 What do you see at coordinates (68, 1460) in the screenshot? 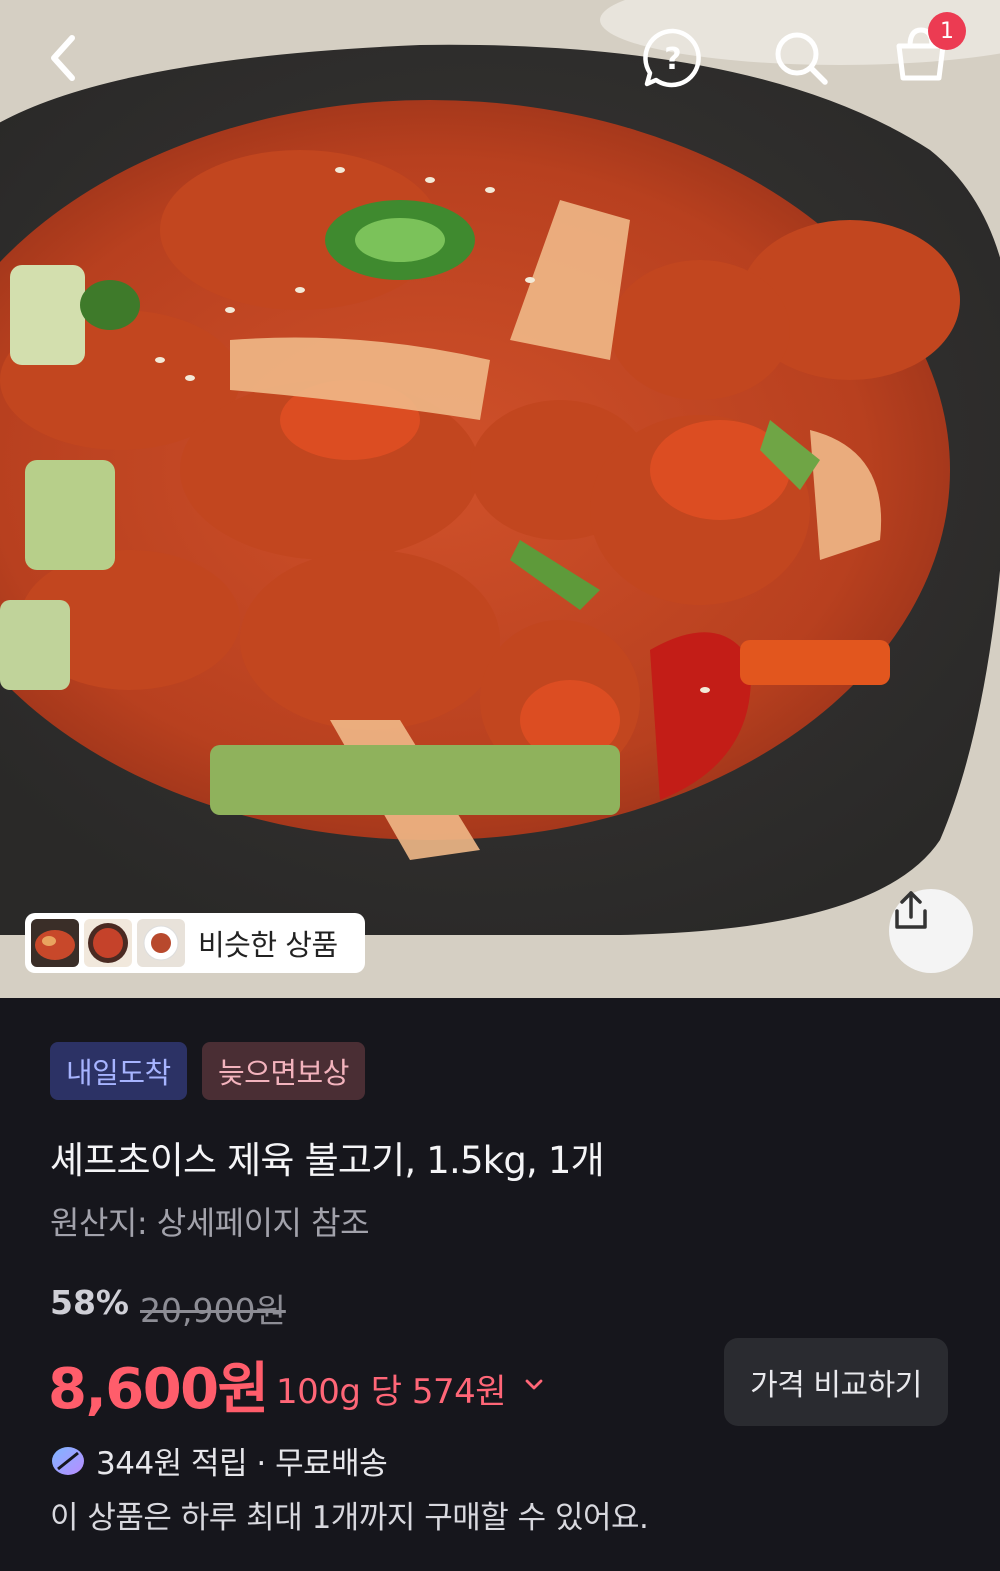
I see `reward-icon` at bounding box center [68, 1460].